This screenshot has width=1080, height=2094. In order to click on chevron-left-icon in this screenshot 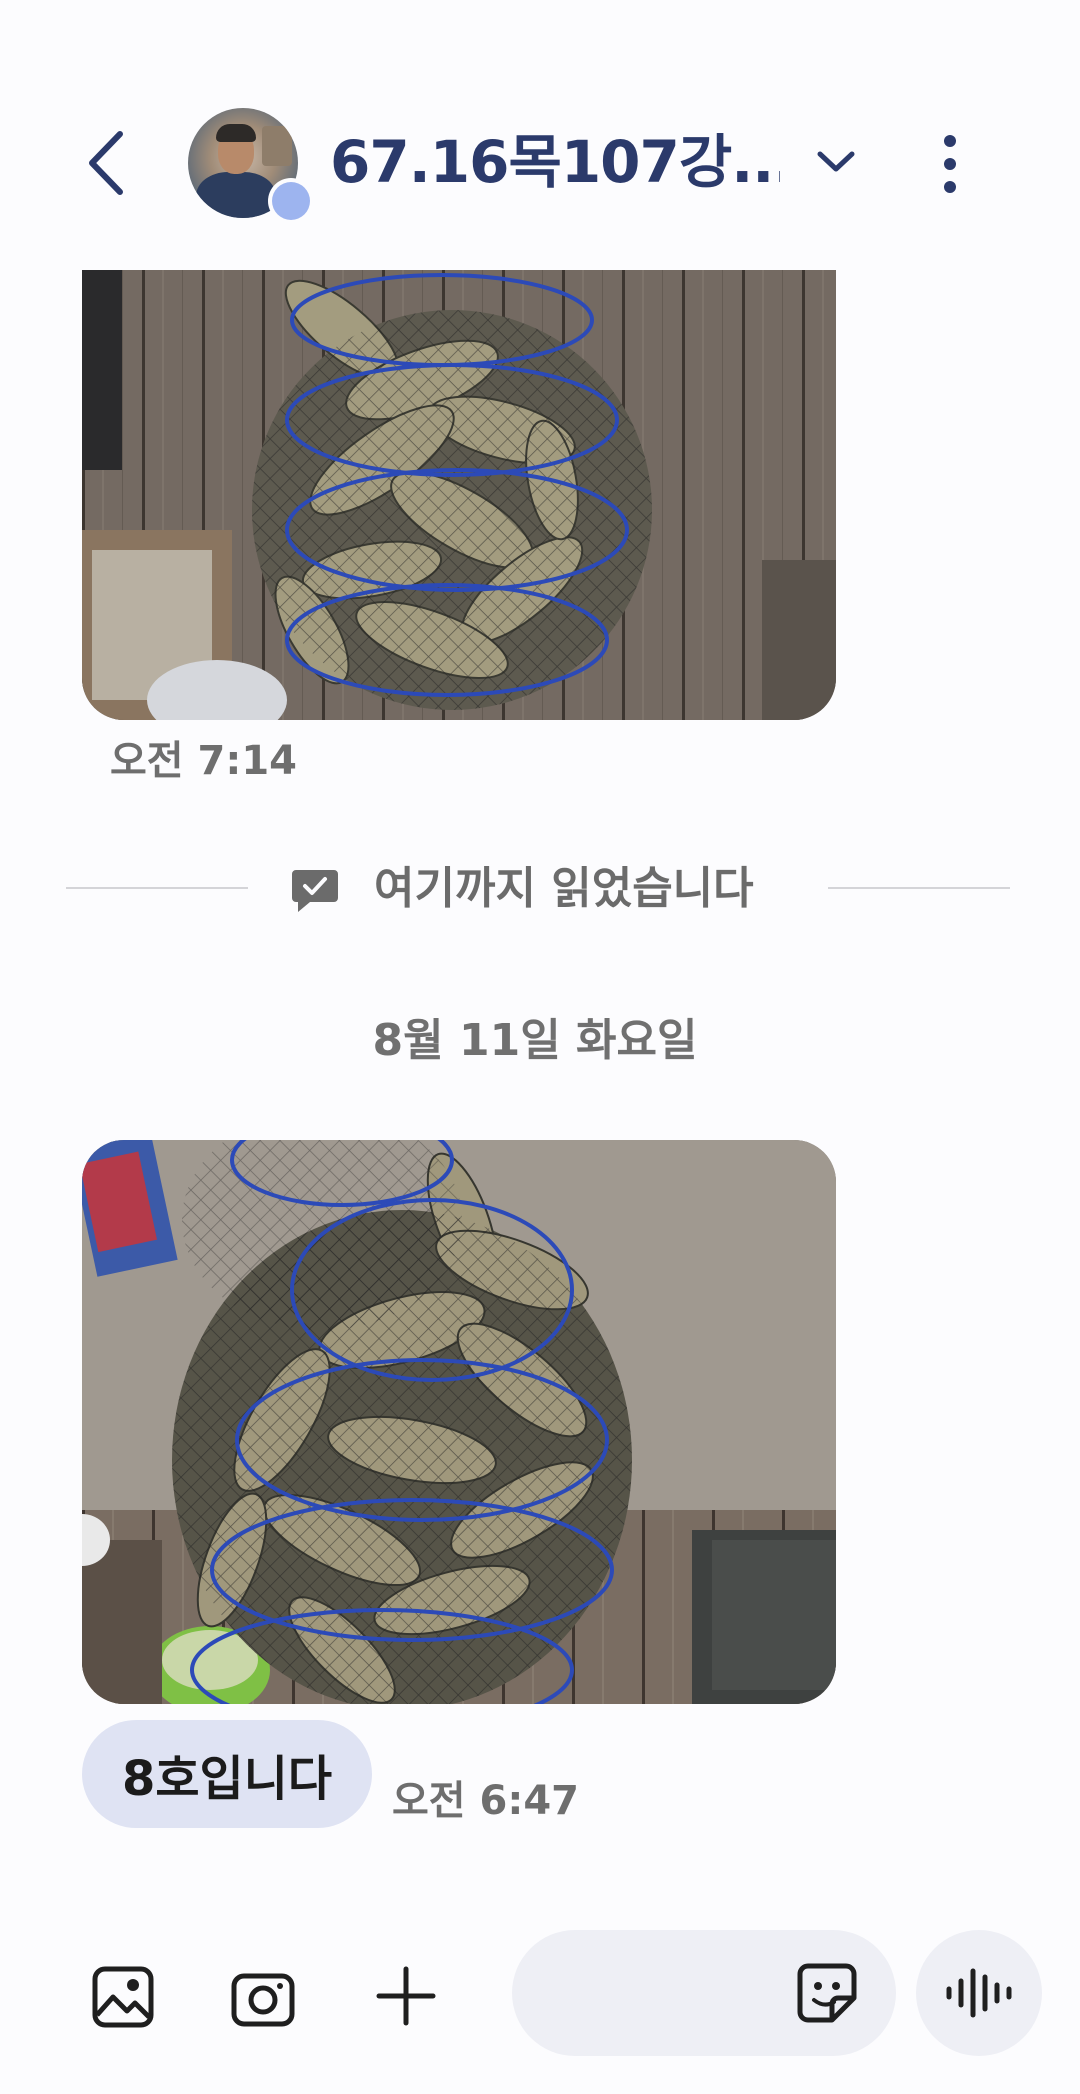, I will do `click(106, 163)`.